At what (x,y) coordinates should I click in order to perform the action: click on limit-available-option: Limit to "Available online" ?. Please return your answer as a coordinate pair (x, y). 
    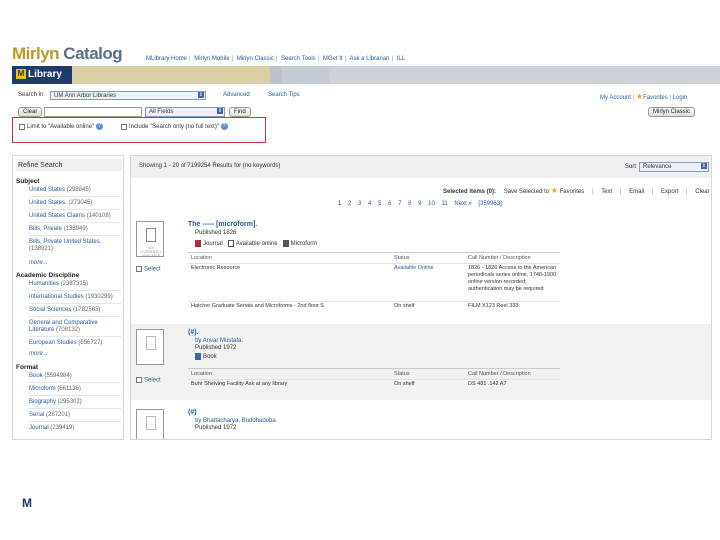
    Looking at the image, I should click on (61, 126).